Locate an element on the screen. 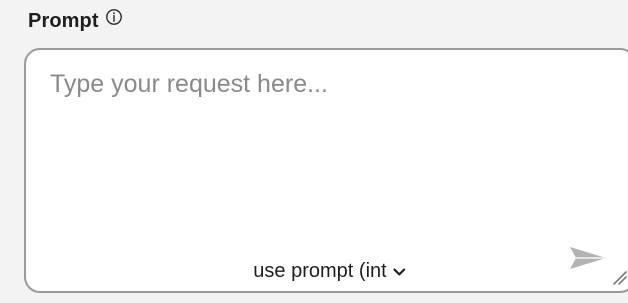  prompt-mode-select-value: use prompt (int is located at coordinates (320, 271).